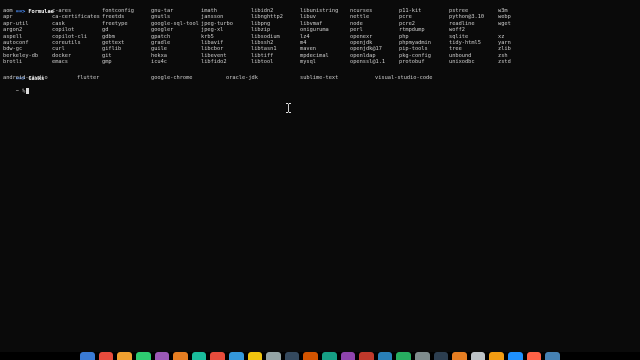 This screenshot has width=640, height=360. I want to click on formula-item: libtool, so click(262, 62).